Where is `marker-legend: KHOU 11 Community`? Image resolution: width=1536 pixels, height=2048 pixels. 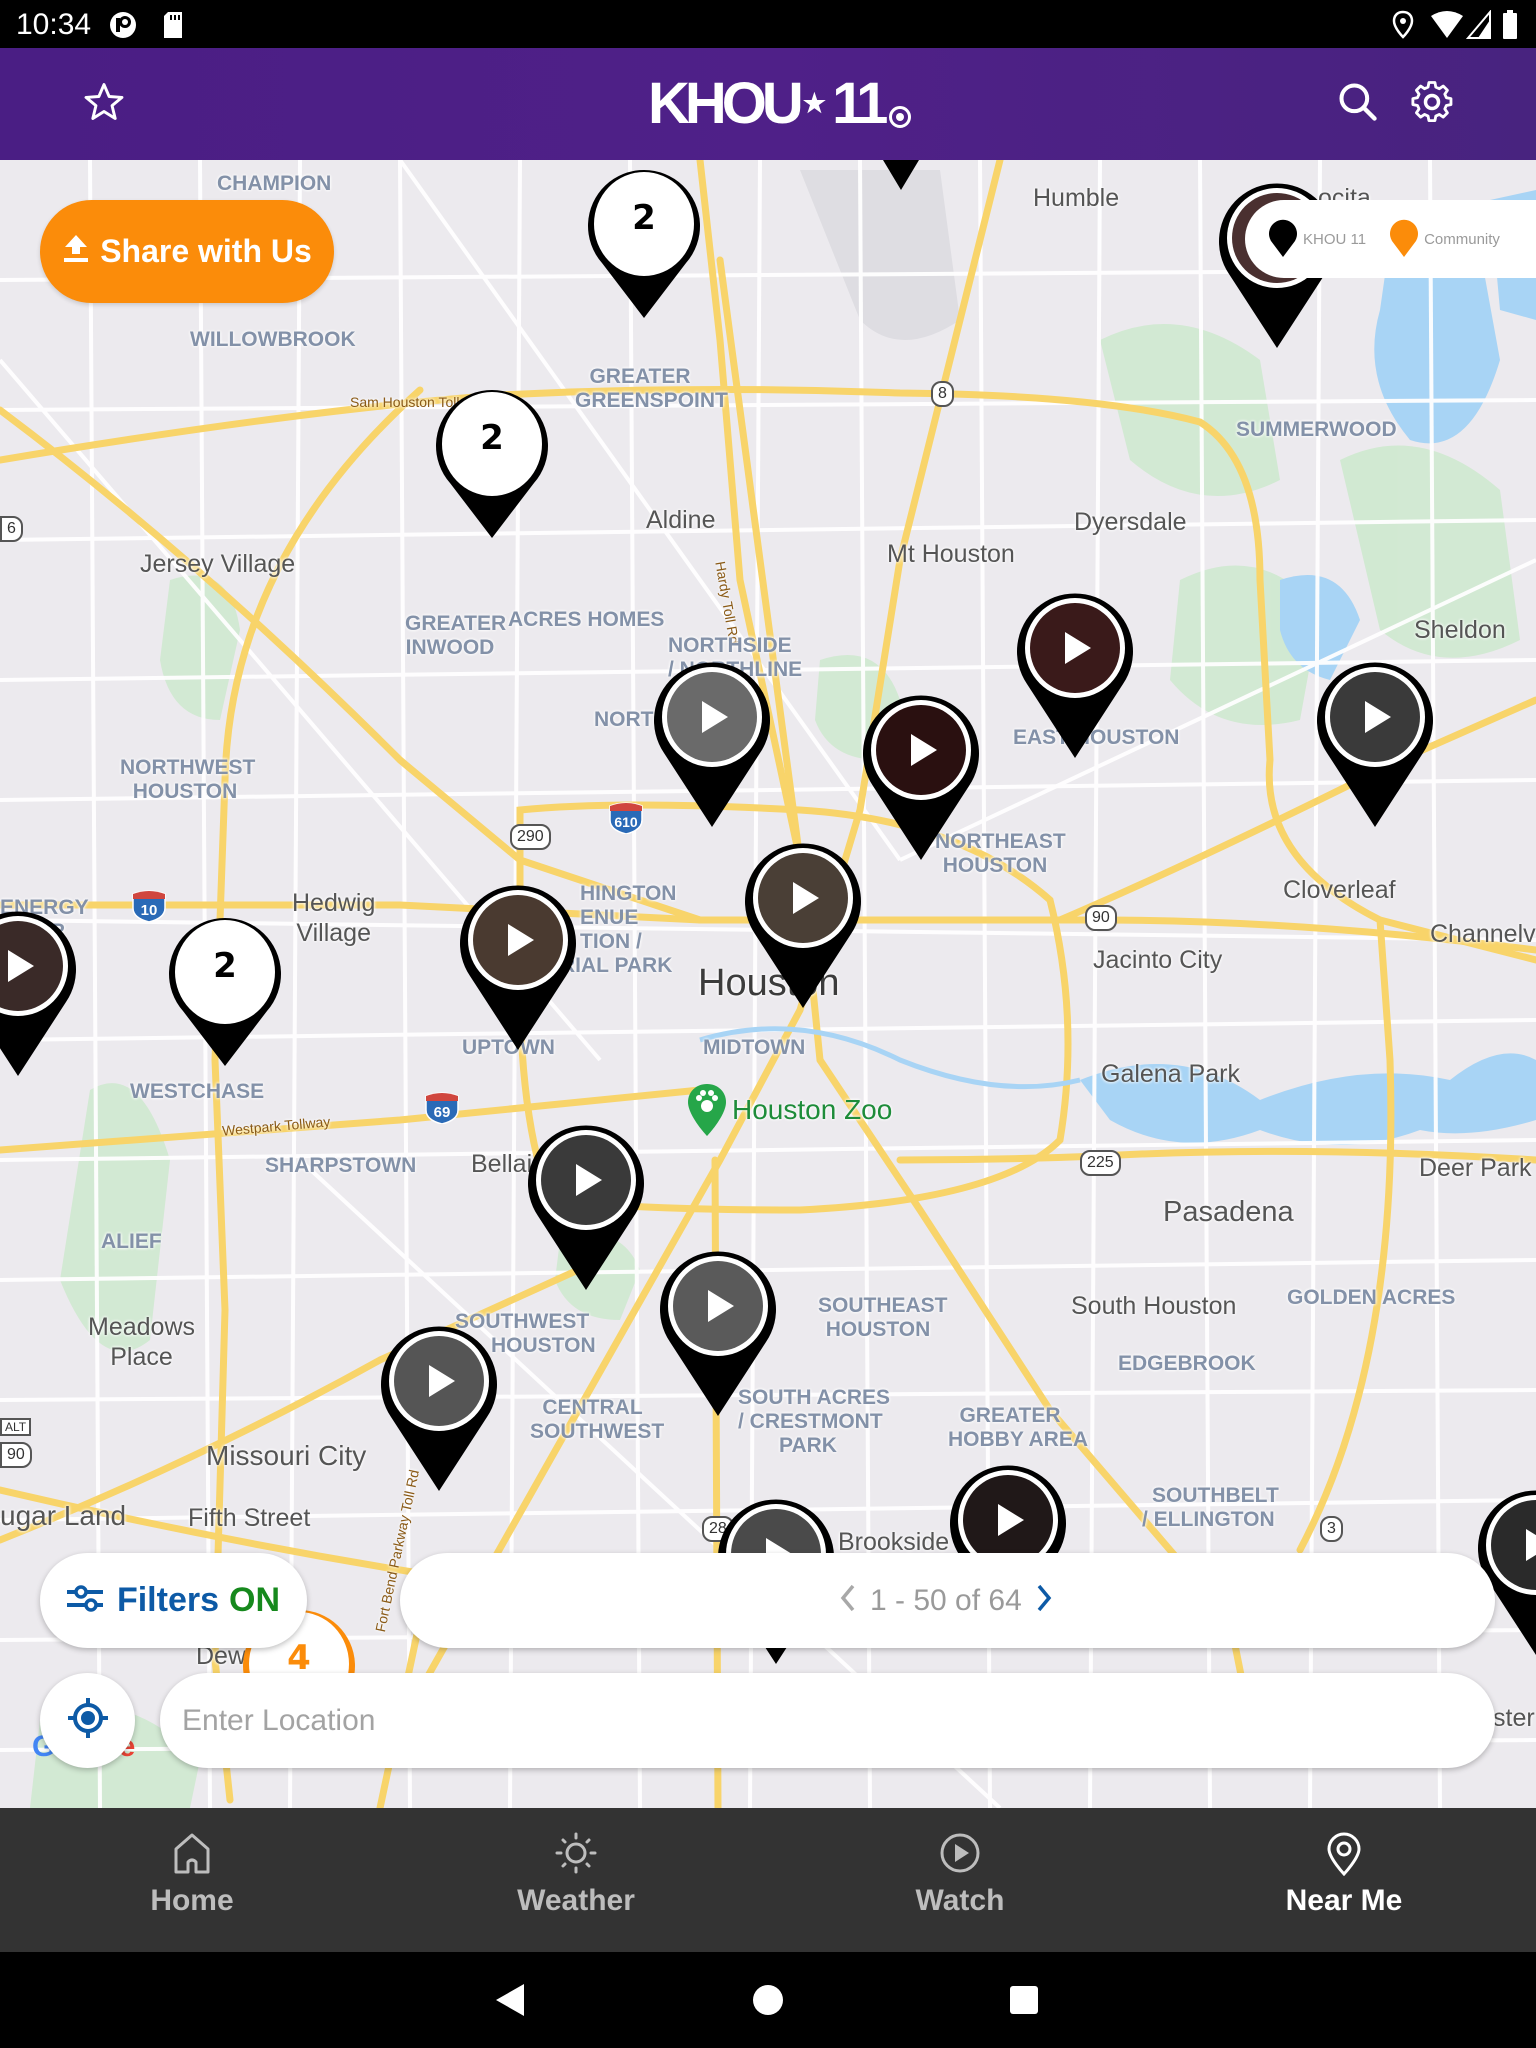
marker-legend: KHOU 11 Community is located at coordinates (1390, 239).